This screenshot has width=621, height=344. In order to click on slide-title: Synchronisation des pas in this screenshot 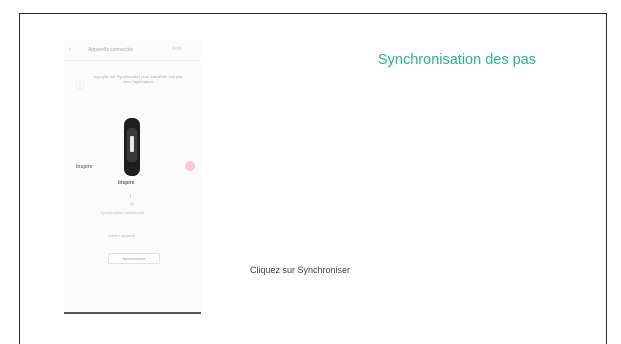, I will do `click(457, 60)`.